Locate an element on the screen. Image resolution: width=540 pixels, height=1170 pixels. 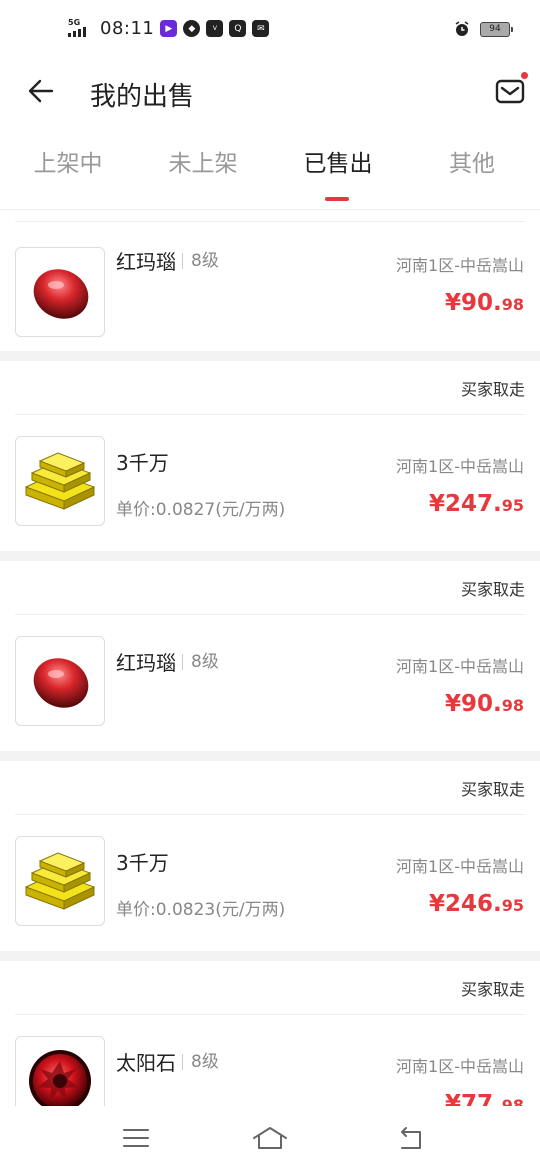
message-button is located at coordinates (511, 89).